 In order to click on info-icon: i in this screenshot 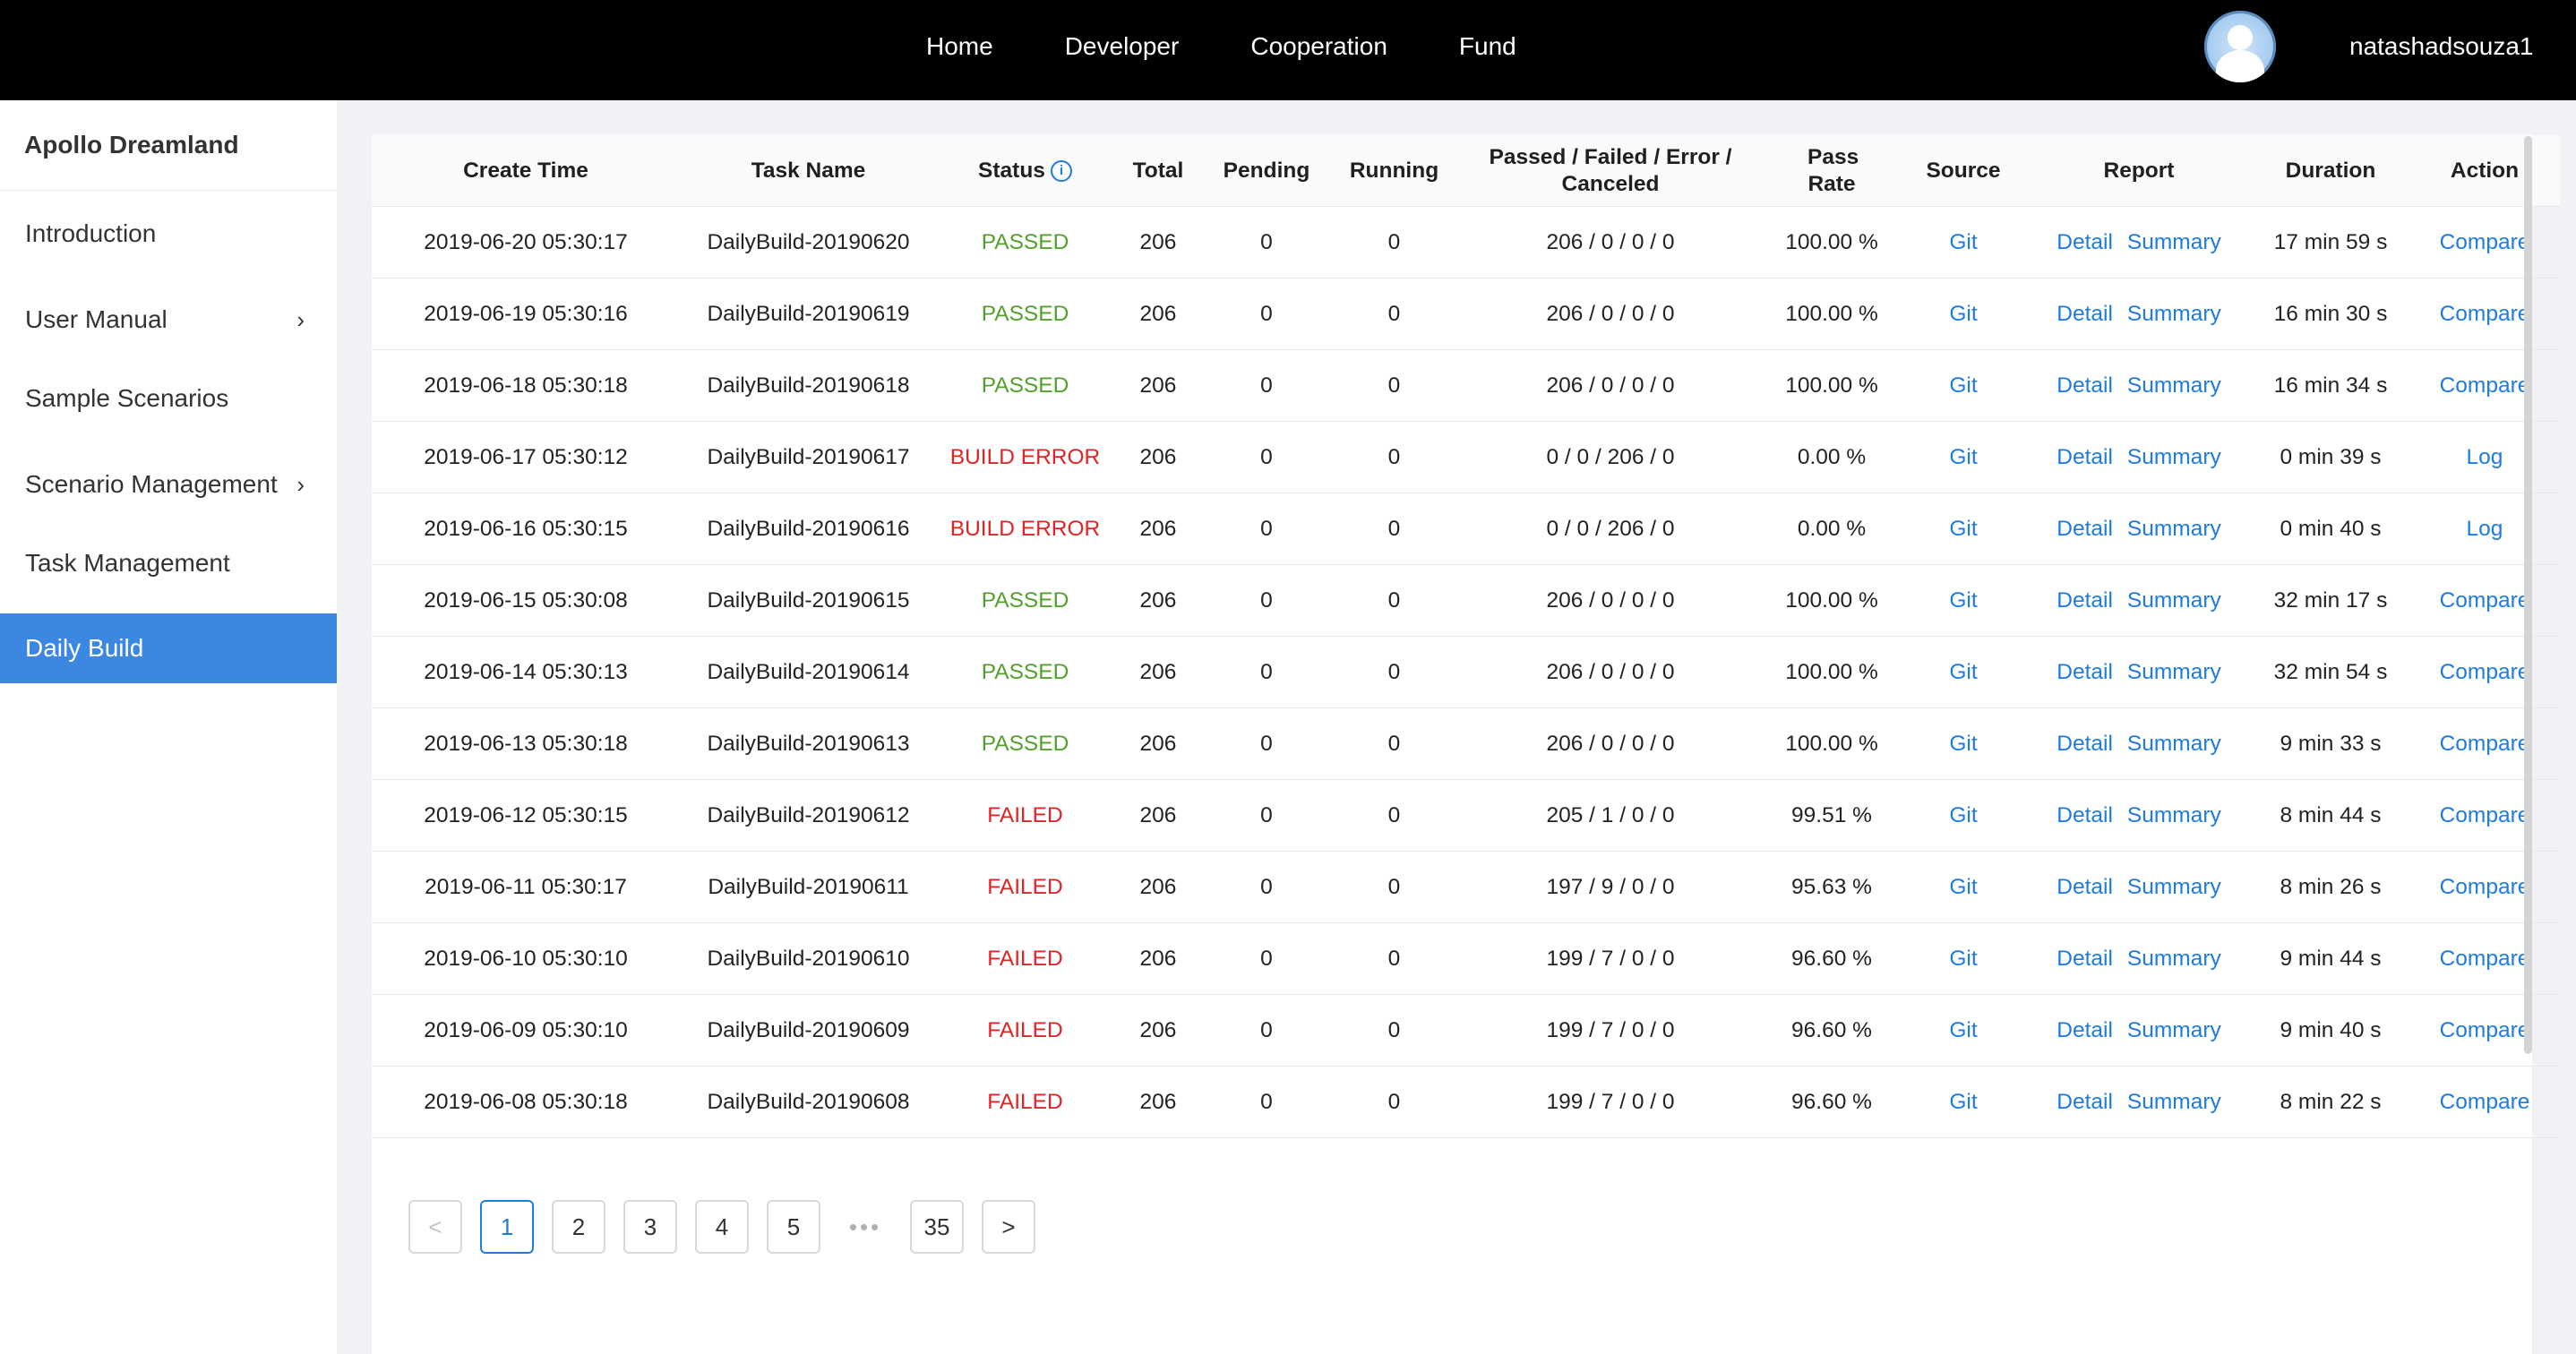, I will do `click(1061, 171)`.